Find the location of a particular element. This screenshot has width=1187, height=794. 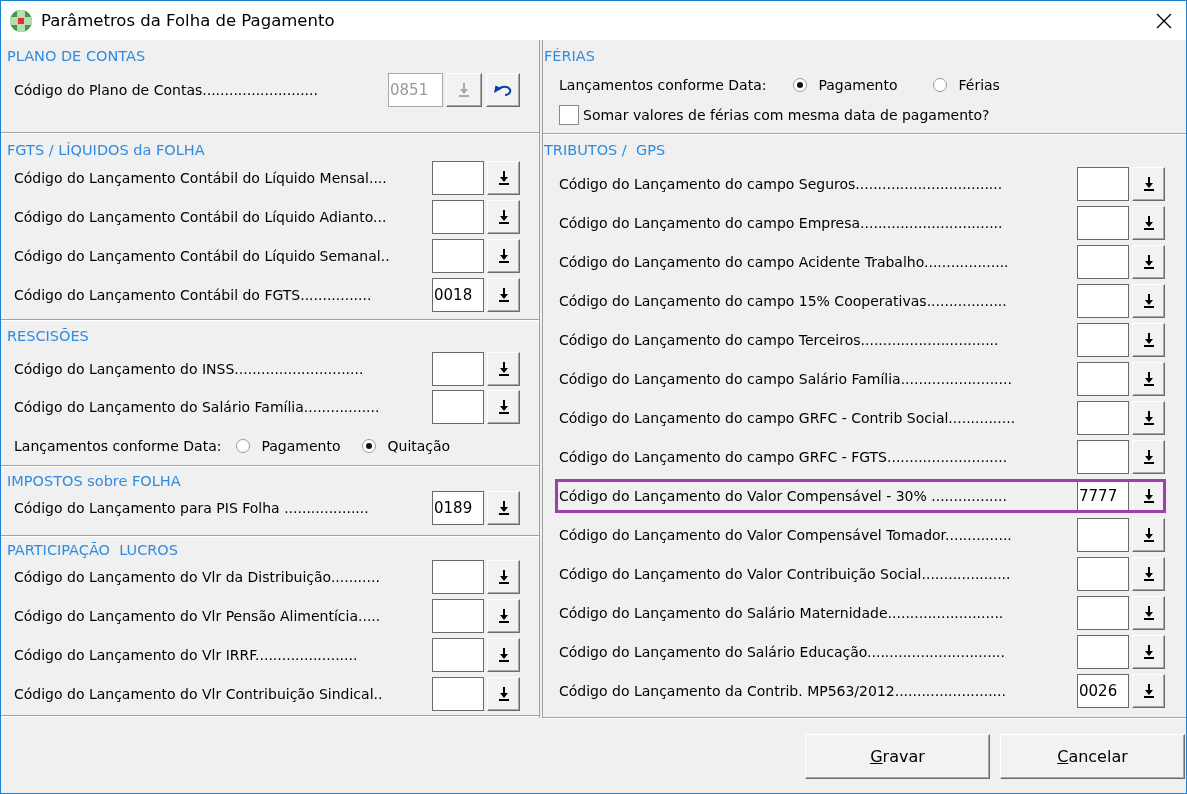

field-label: Código do Lançamento do Vlr Contribuição Sindical.. is located at coordinates (198, 694).